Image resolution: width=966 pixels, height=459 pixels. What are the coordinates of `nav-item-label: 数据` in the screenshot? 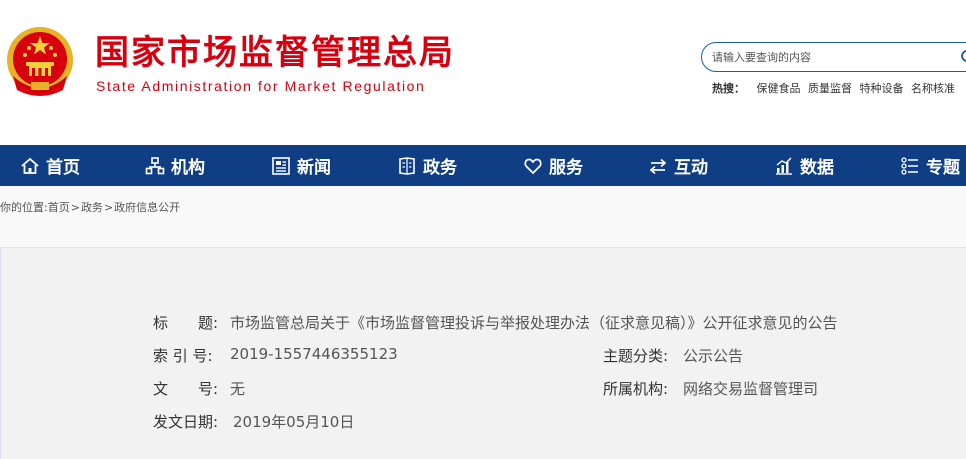 It's located at (817, 168).